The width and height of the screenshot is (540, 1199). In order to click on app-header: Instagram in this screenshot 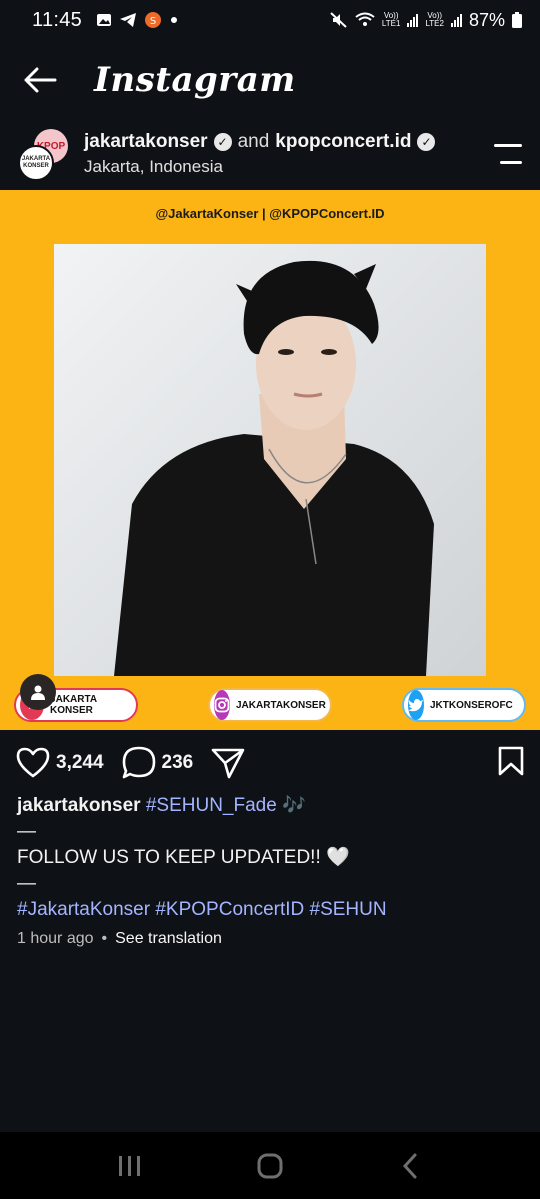, I will do `click(270, 80)`.